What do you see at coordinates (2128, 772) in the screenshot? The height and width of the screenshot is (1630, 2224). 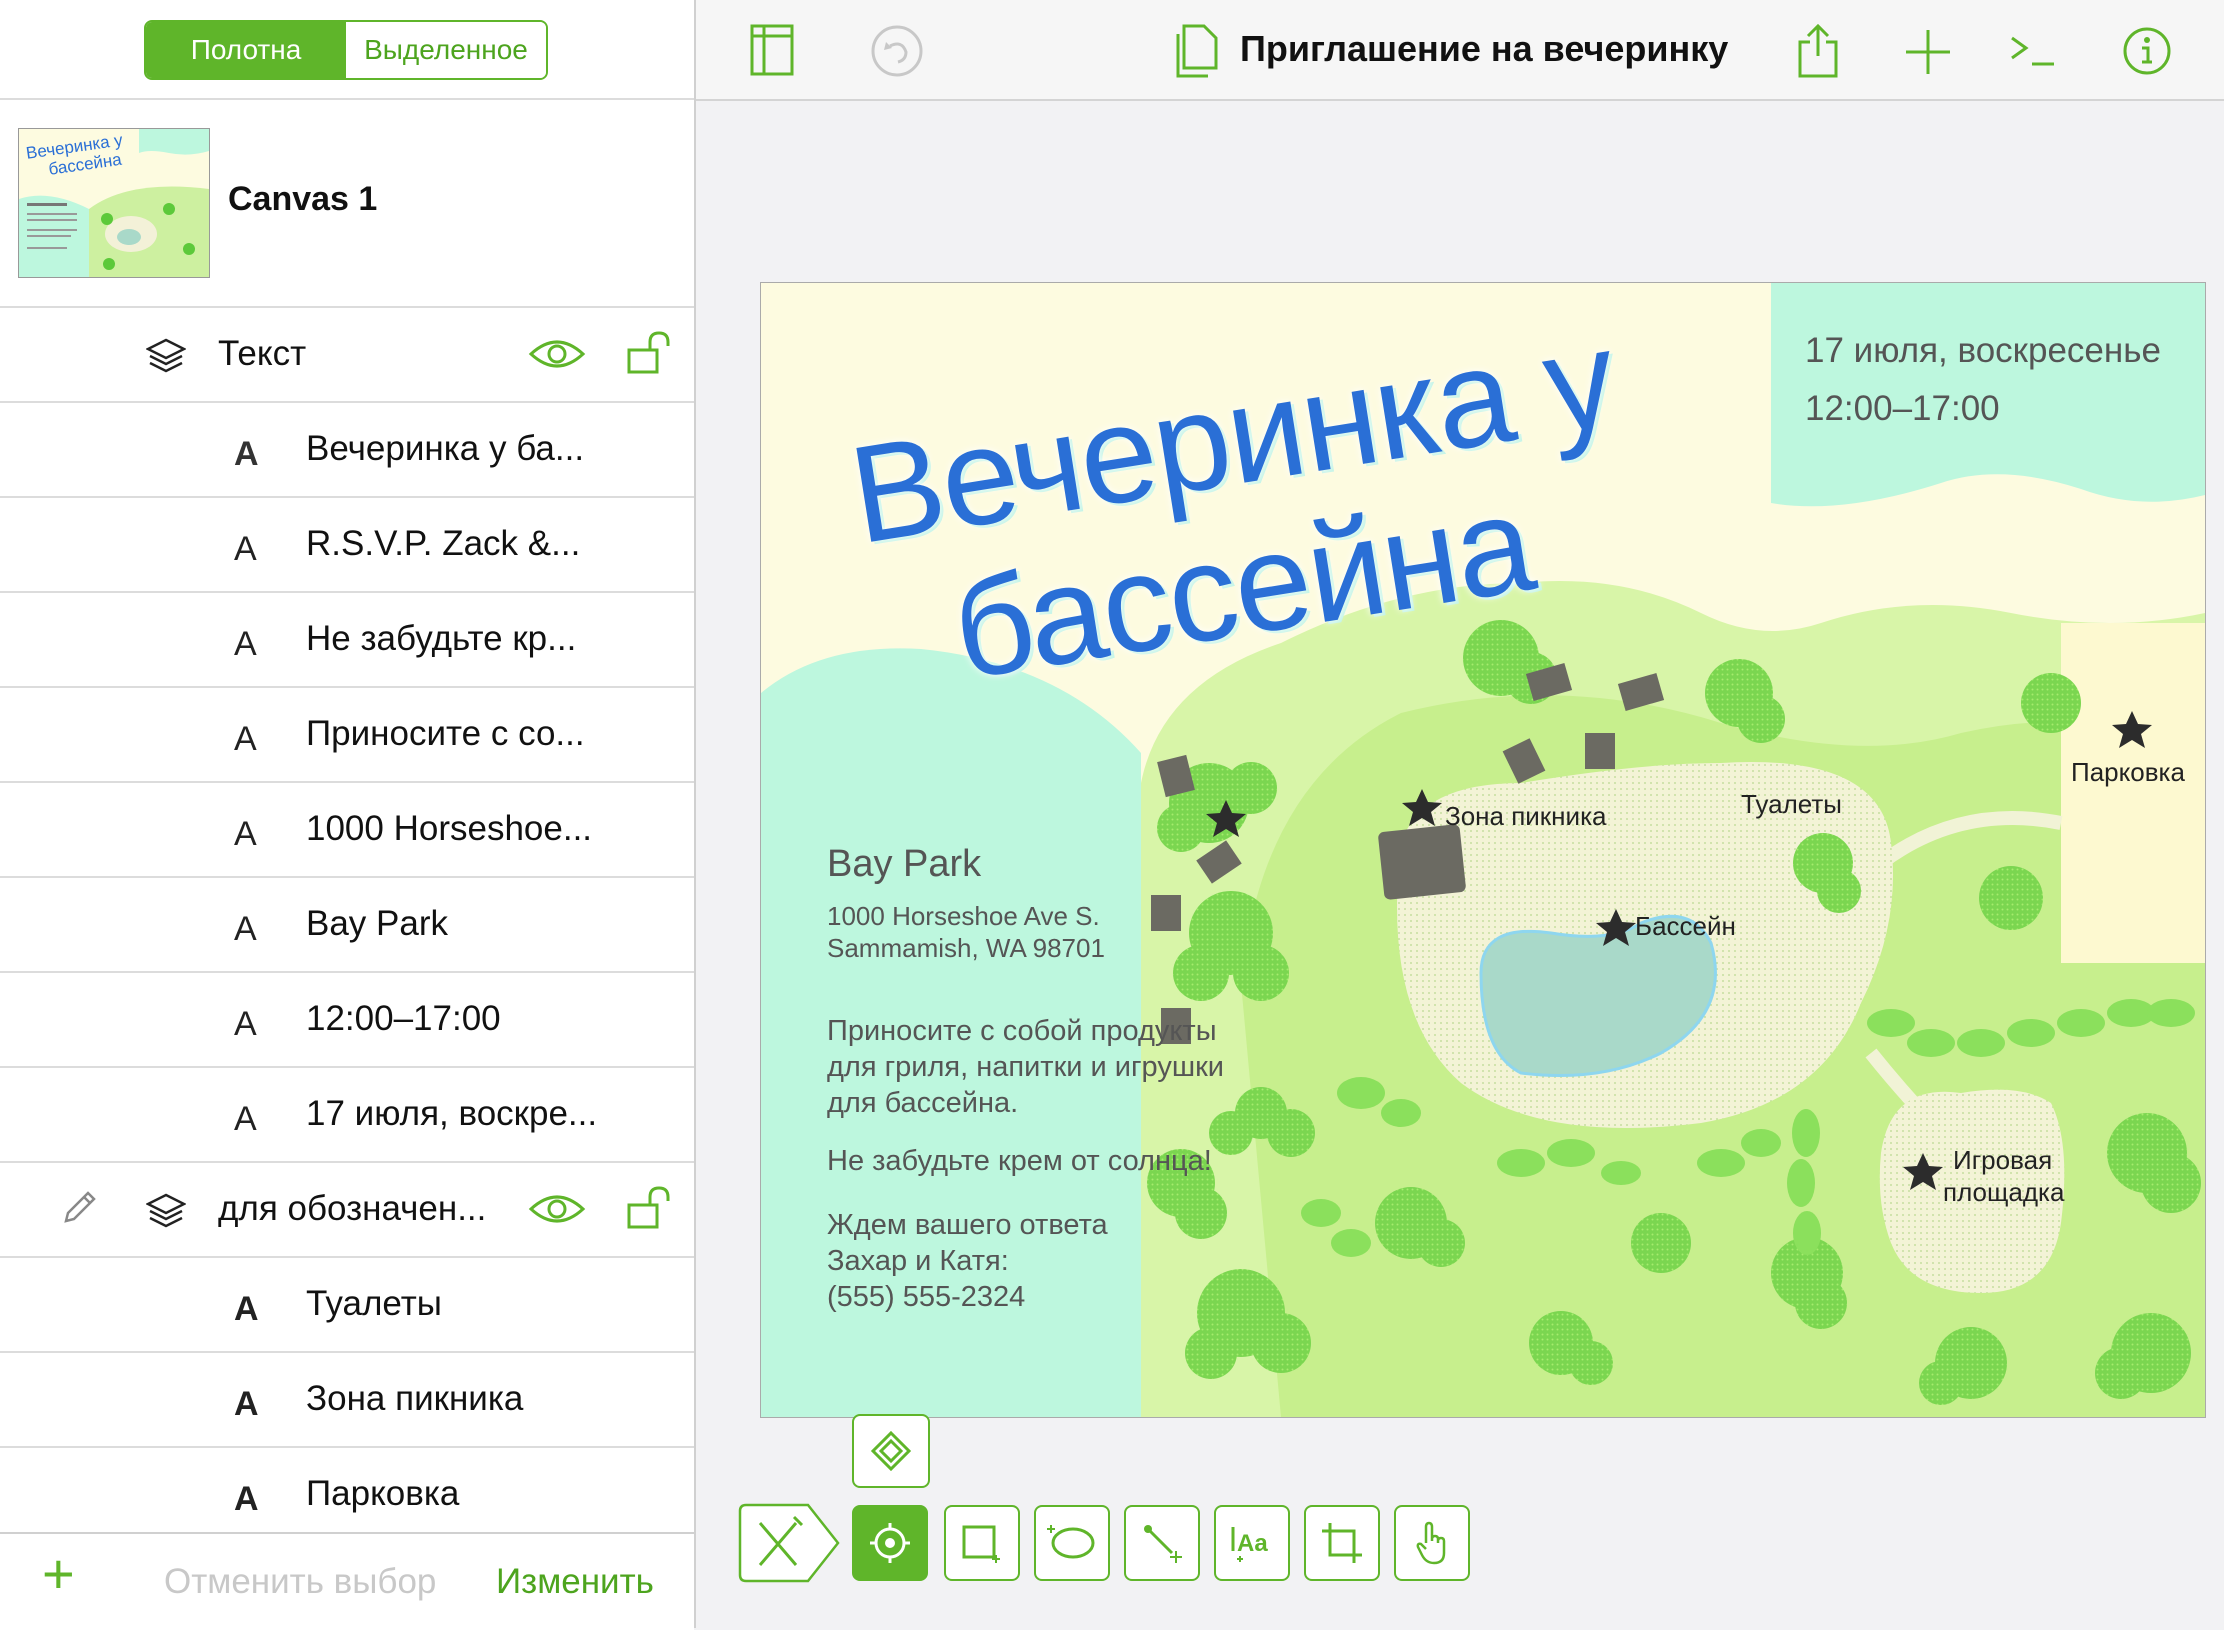 I see `map-label-parking: Парковка` at bounding box center [2128, 772].